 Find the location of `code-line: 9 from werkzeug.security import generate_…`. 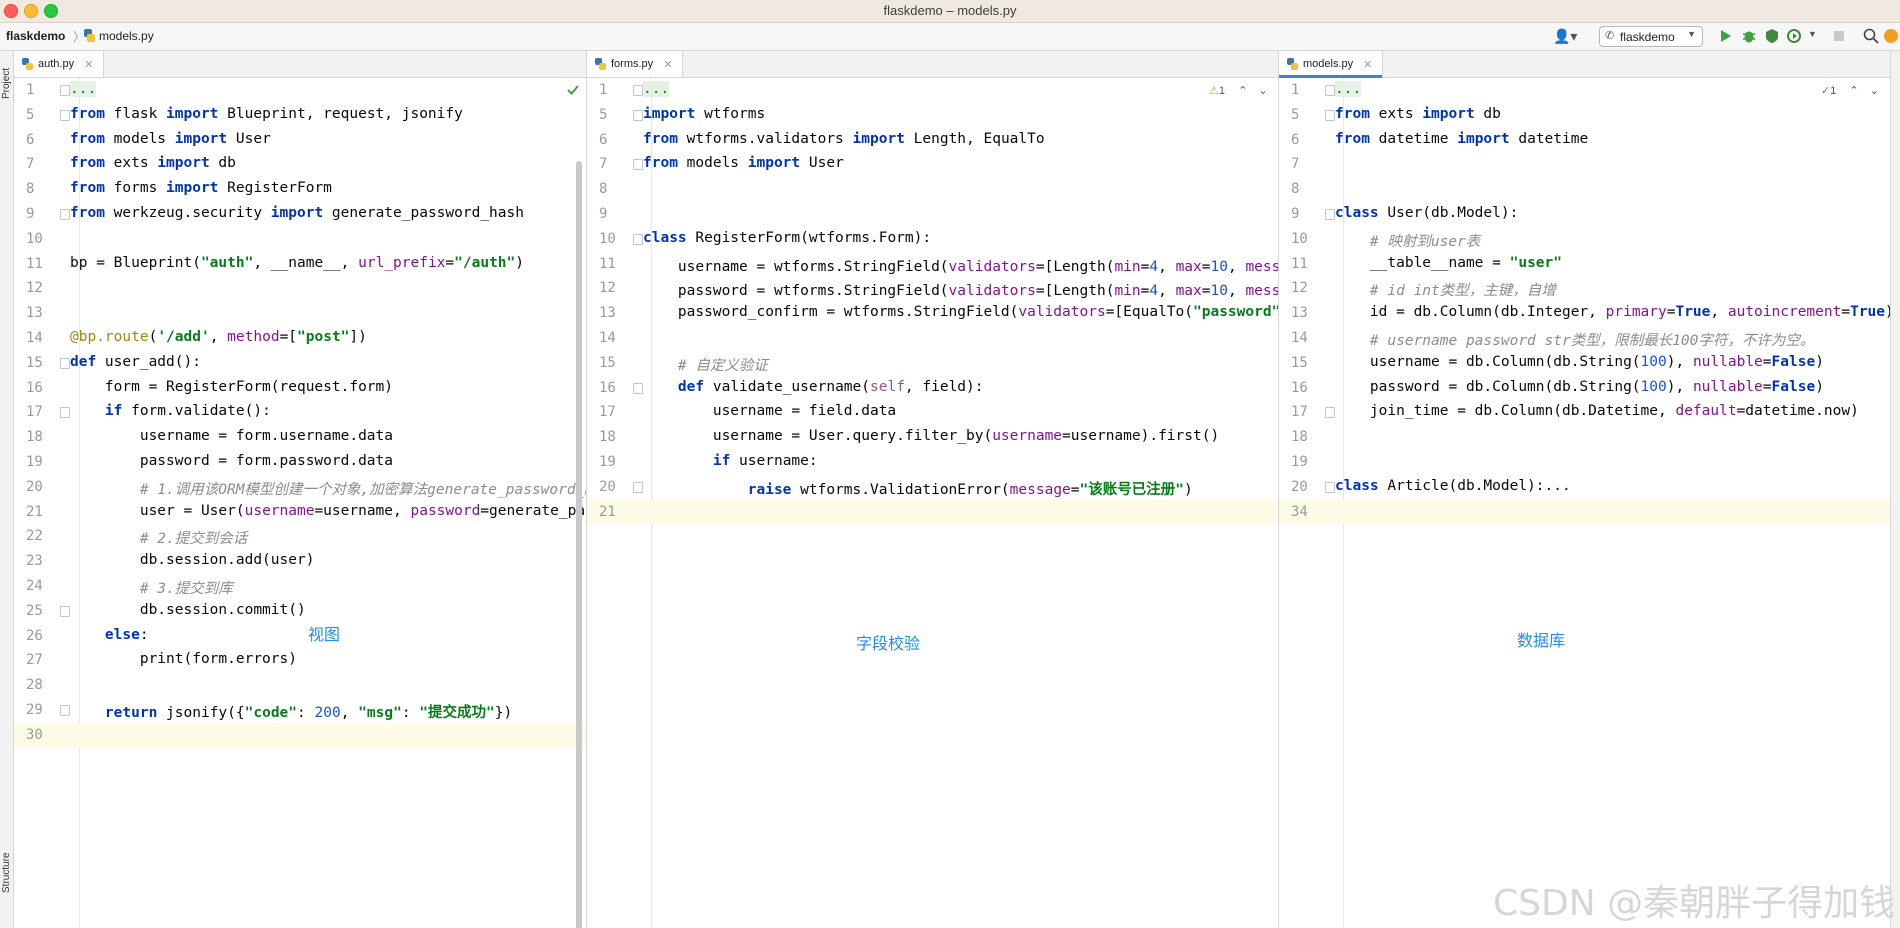

code-line: 9 from werkzeug.security import generate_… is located at coordinates (300, 214).